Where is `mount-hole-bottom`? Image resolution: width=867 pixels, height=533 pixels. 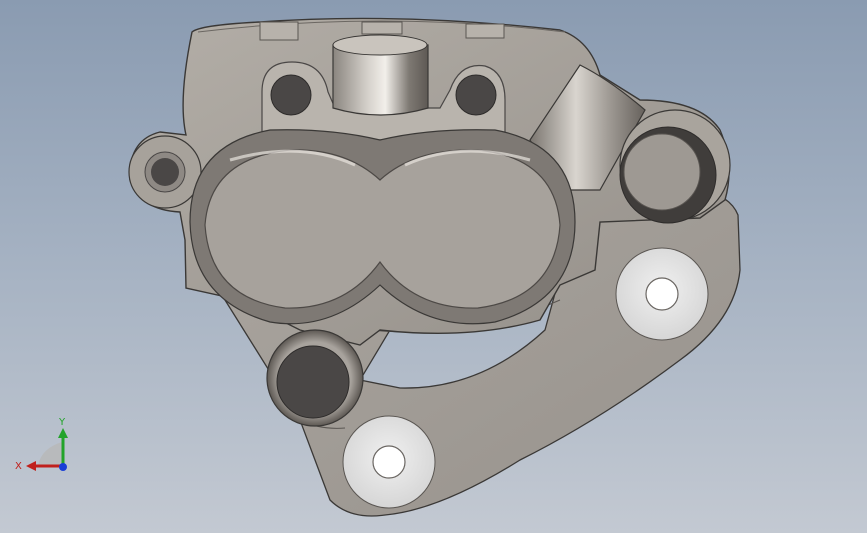 mount-hole-bottom is located at coordinates (389, 462).